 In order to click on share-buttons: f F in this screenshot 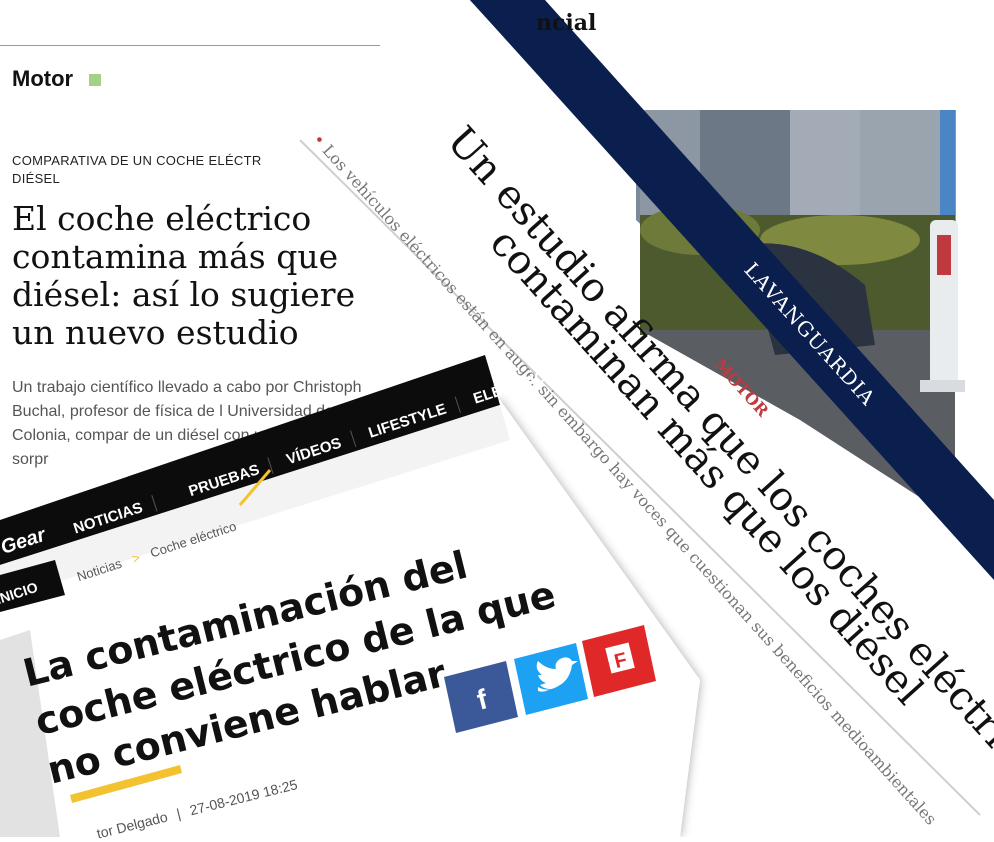, I will do `click(550, 679)`.